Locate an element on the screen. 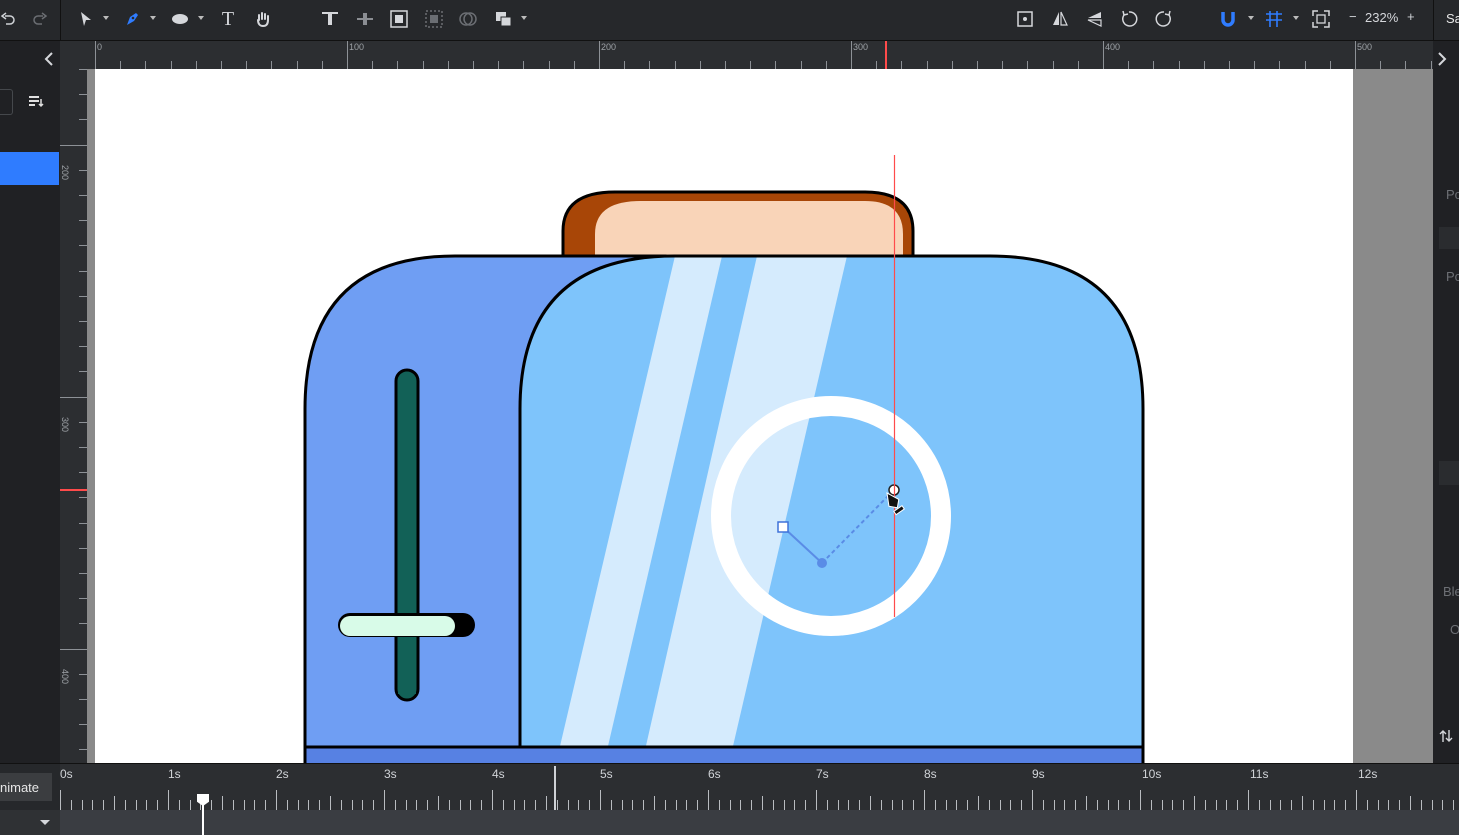  ellipse-tool-icon is located at coordinates (180, 19).